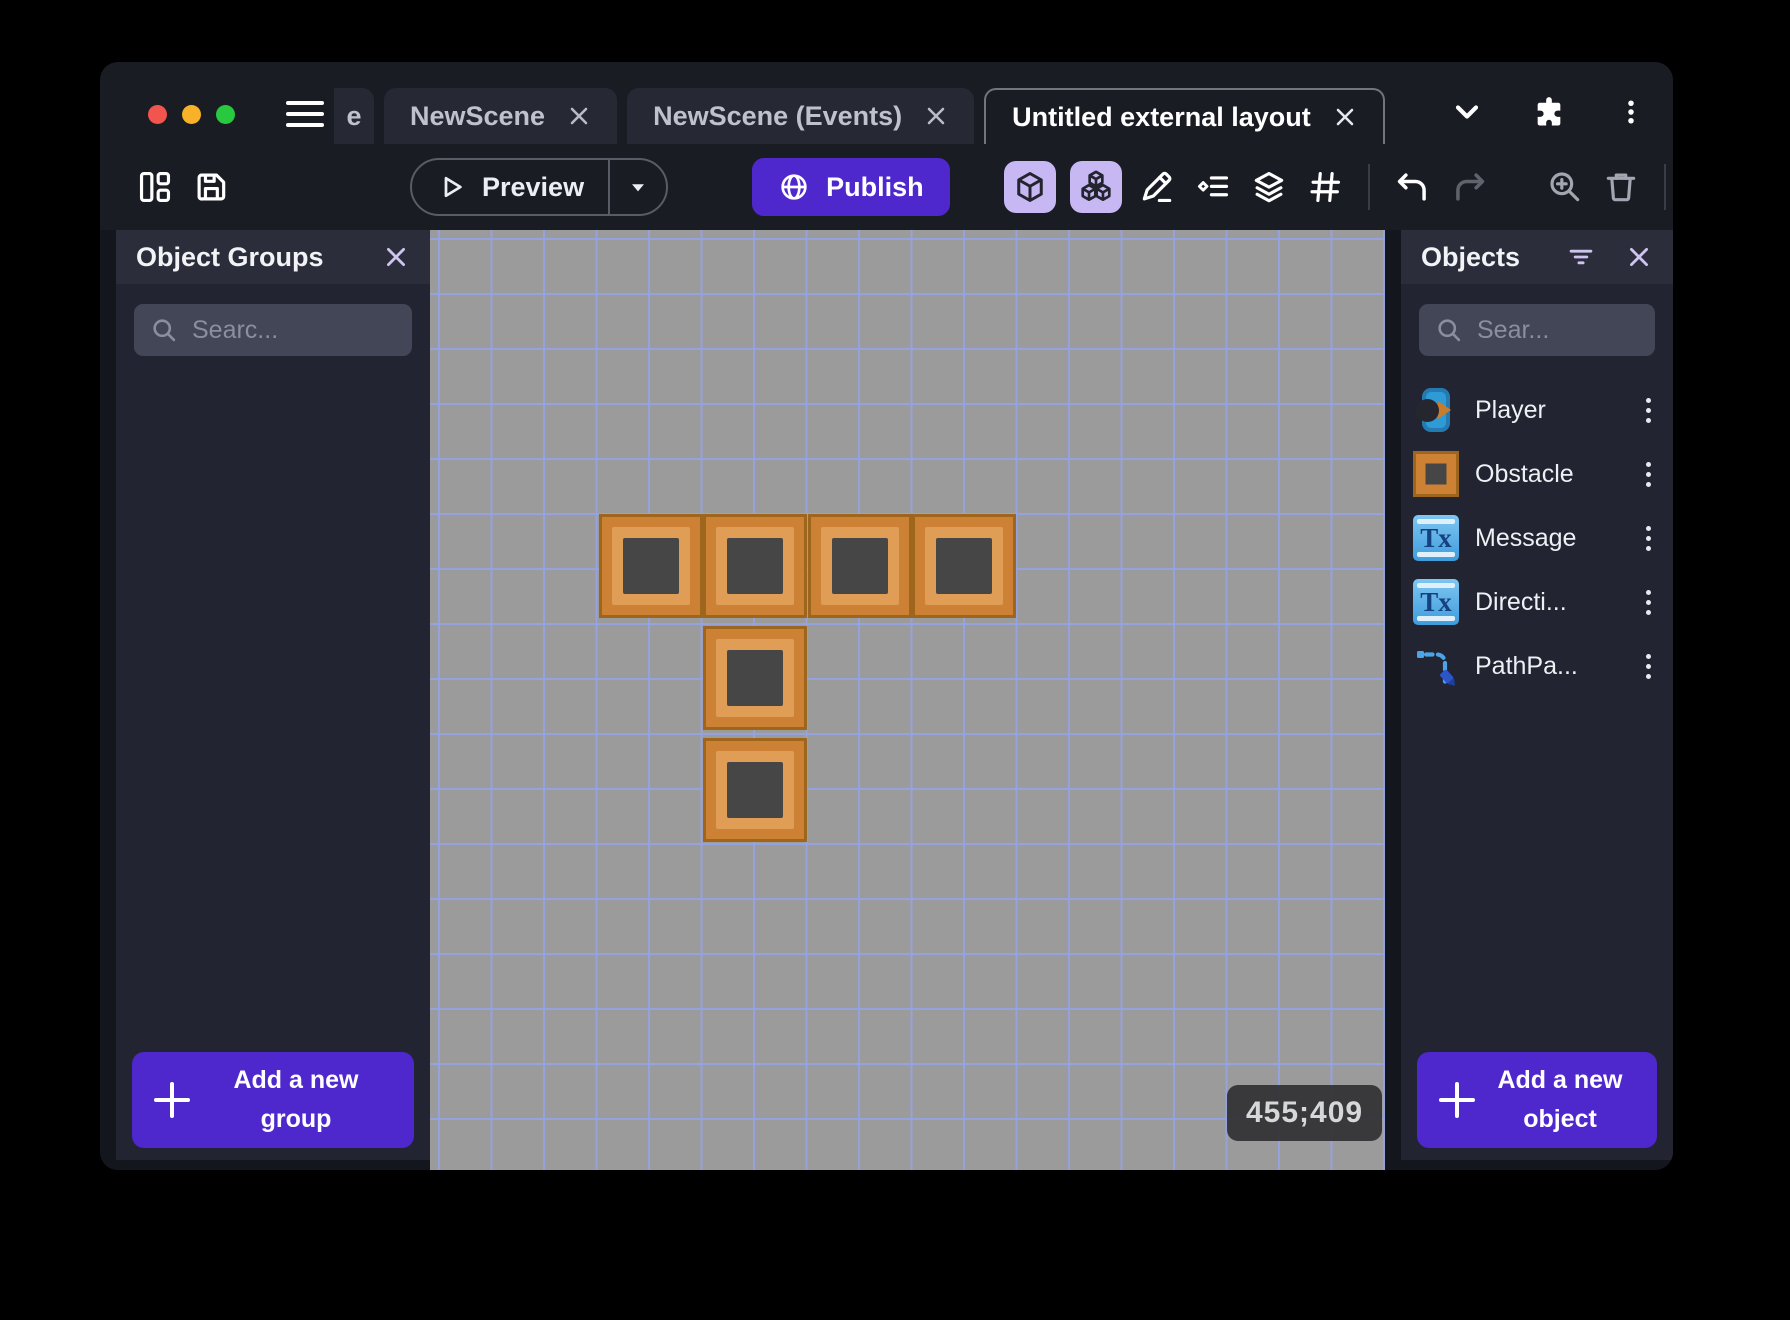  Describe the element at coordinates (1161, 116) in the screenshot. I see `tab-label: Untitled external layout` at that location.